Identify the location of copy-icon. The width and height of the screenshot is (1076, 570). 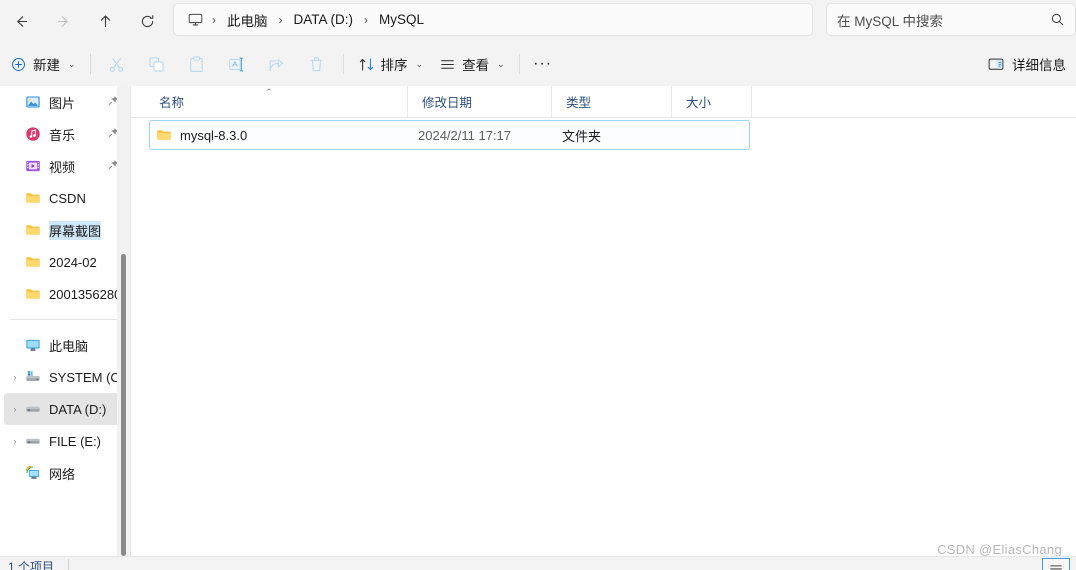
(156, 64).